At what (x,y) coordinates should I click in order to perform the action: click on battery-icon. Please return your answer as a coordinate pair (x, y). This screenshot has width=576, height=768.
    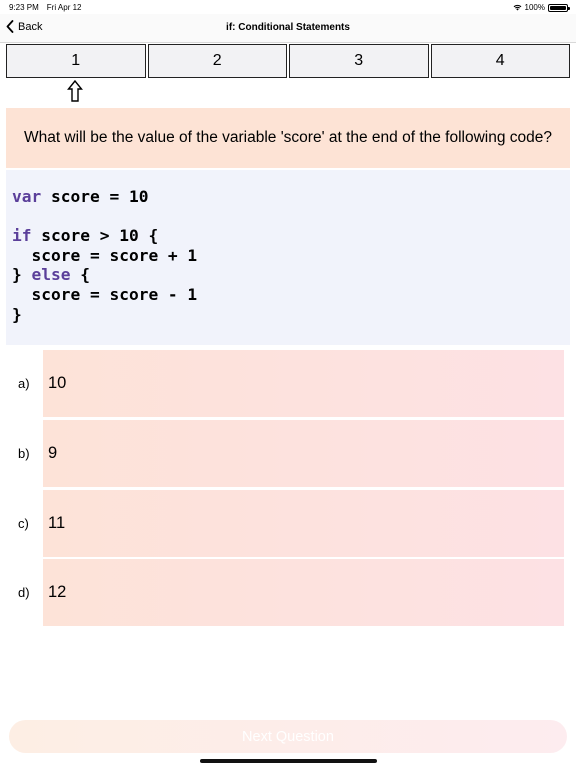
    Looking at the image, I should click on (559, 7).